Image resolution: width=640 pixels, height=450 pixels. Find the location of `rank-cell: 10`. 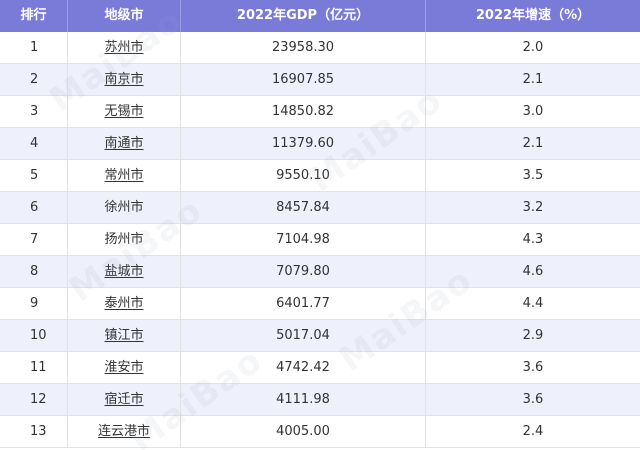

rank-cell: 10 is located at coordinates (34, 336).